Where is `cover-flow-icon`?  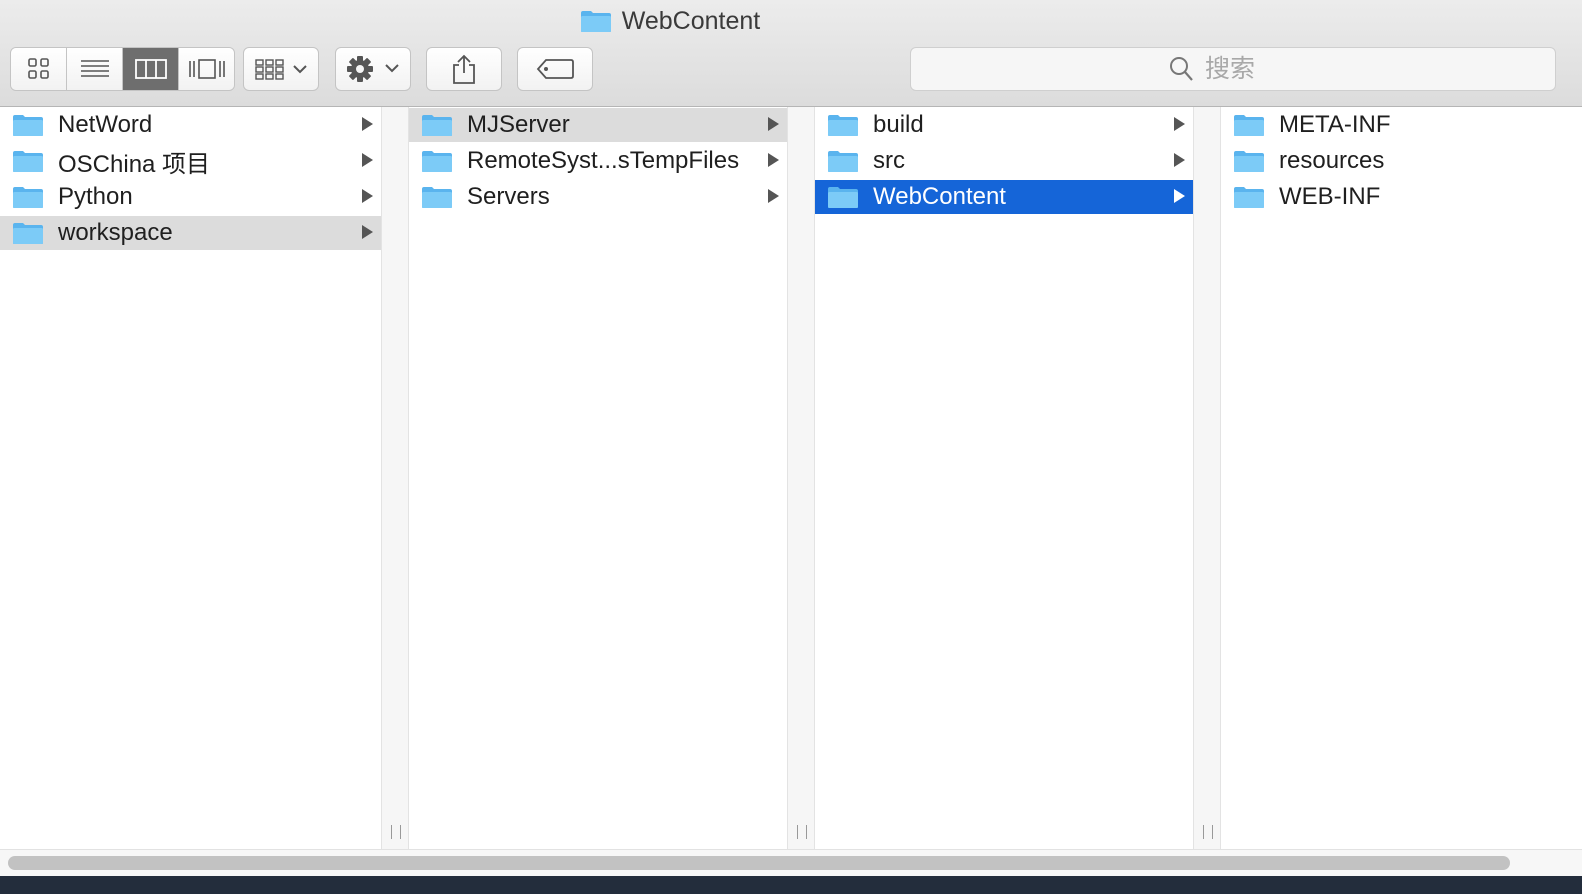
cover-flow-icon is located at coordinates (206, 69).